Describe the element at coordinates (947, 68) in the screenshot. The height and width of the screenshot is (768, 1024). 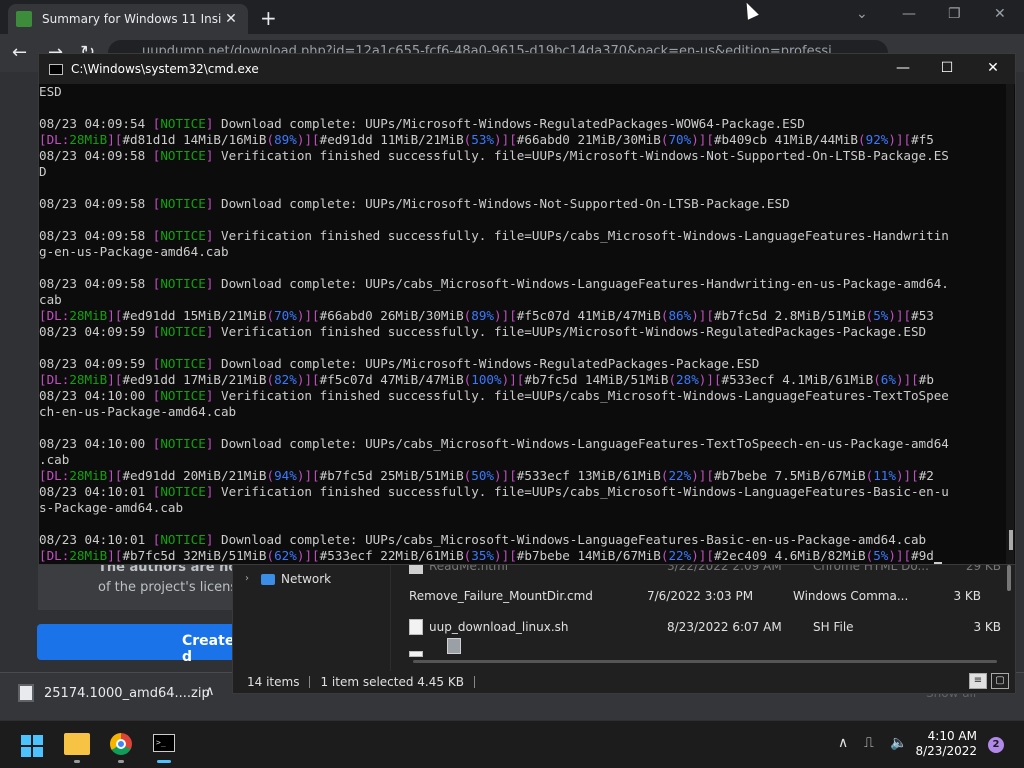
I see `cmd-maximize-icon: ☐` at that location.